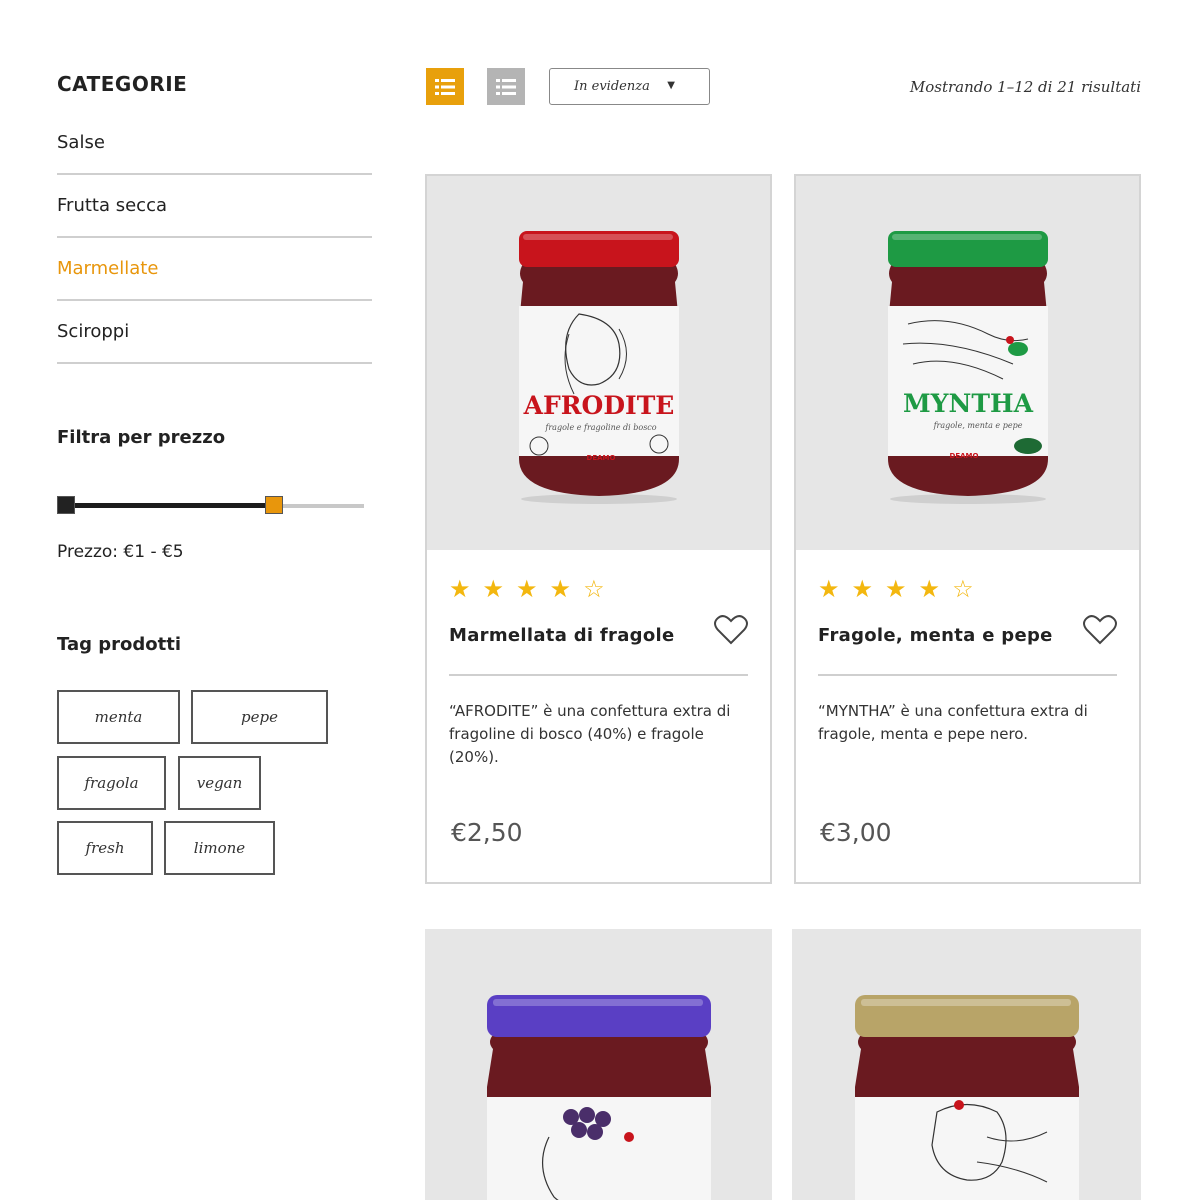 The image size is (1200, 1200). What do you see at coordinates (111, 783) in the screenshot?
I see `tag-fragola: fragola` at bounding box center [111, 783].